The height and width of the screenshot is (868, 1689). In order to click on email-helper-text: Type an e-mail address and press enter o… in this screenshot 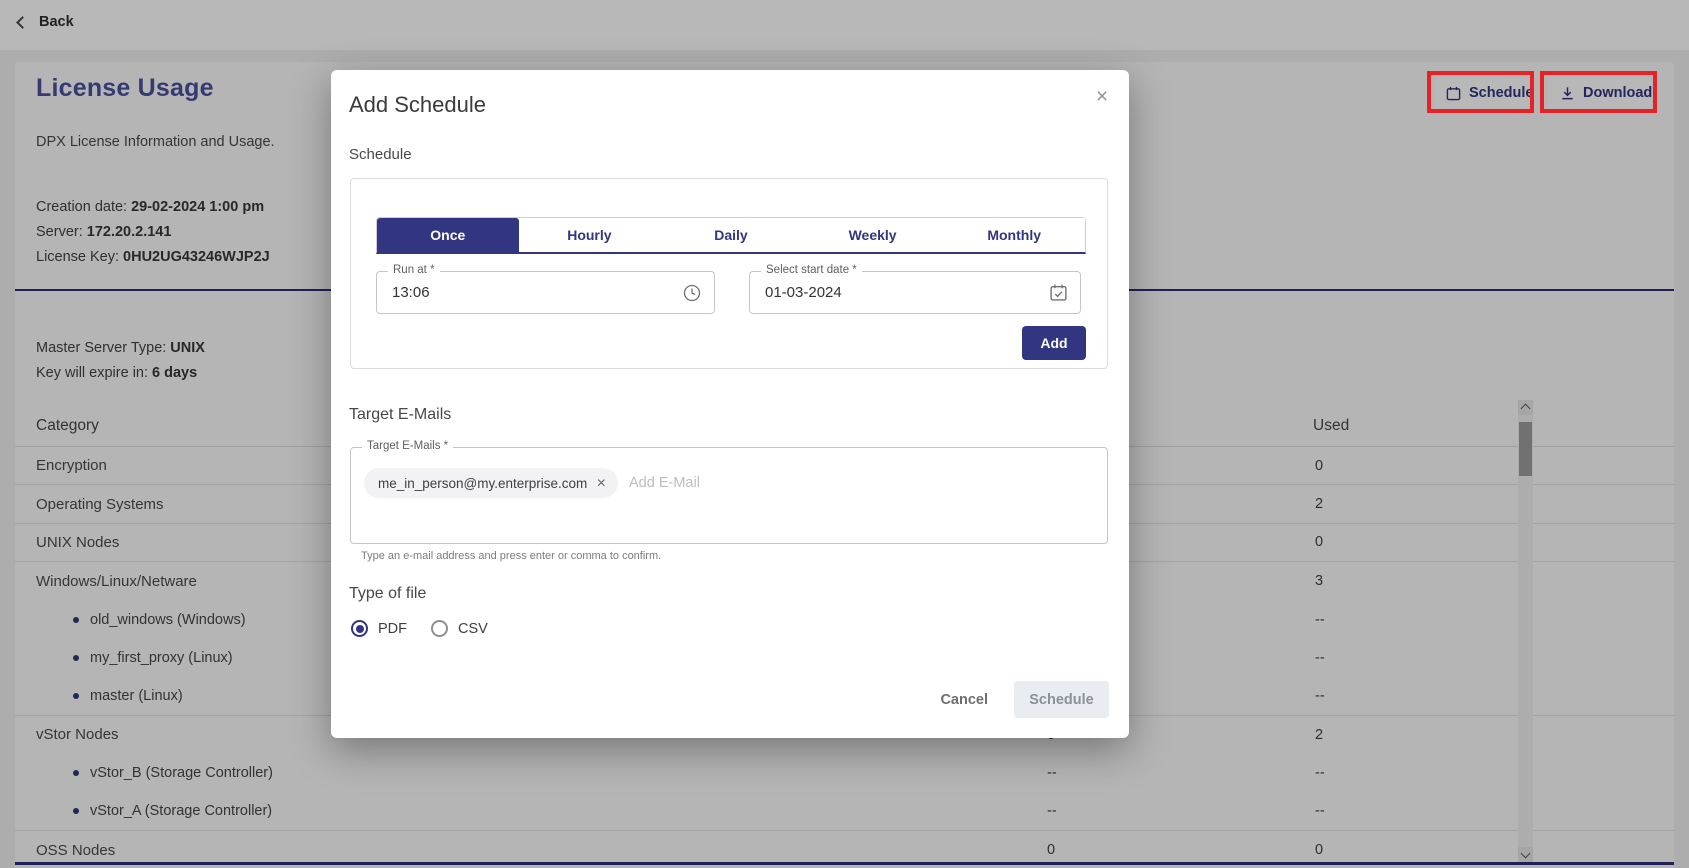, I will do `click(511, 556)`.